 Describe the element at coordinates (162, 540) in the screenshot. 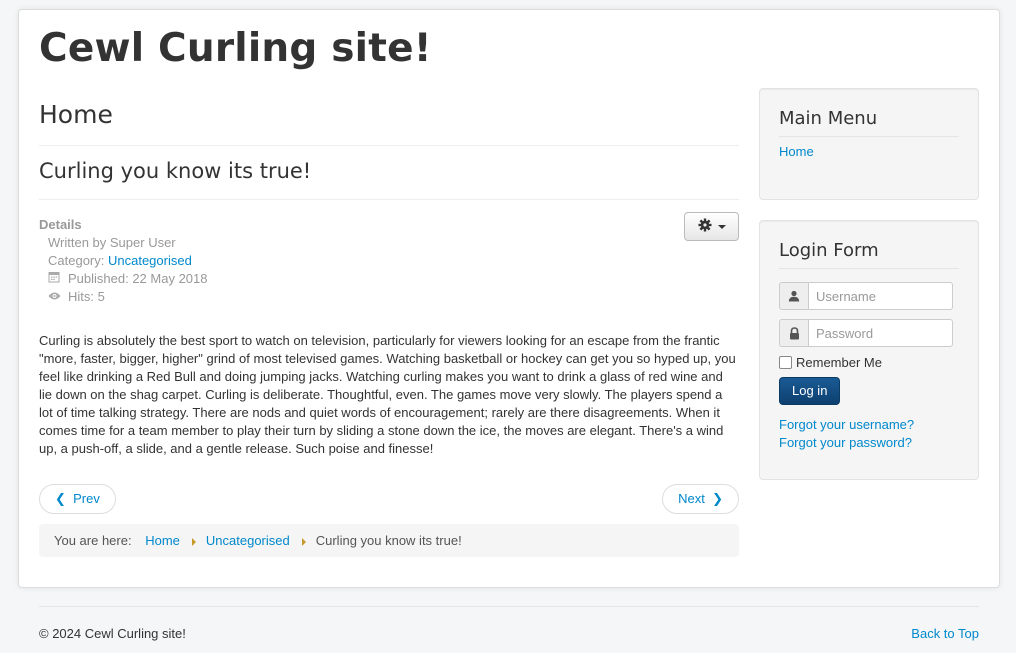

I see `breadcrumb-home: Home` at that location.